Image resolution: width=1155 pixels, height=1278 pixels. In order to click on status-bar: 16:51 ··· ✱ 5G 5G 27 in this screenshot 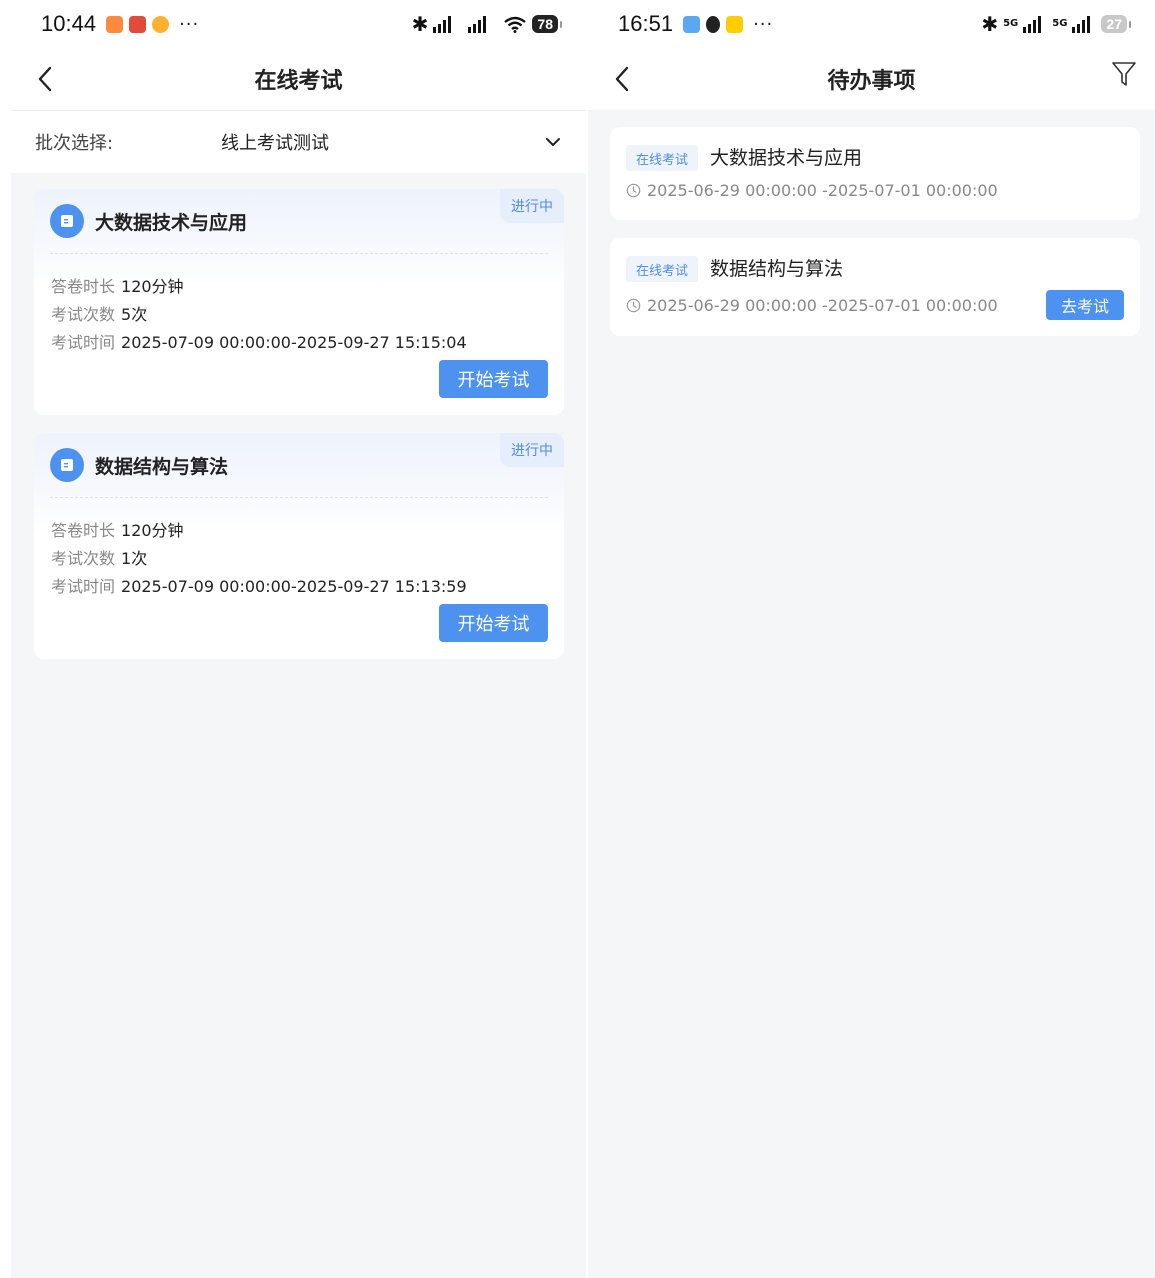, I will do `click(871, 24)`.